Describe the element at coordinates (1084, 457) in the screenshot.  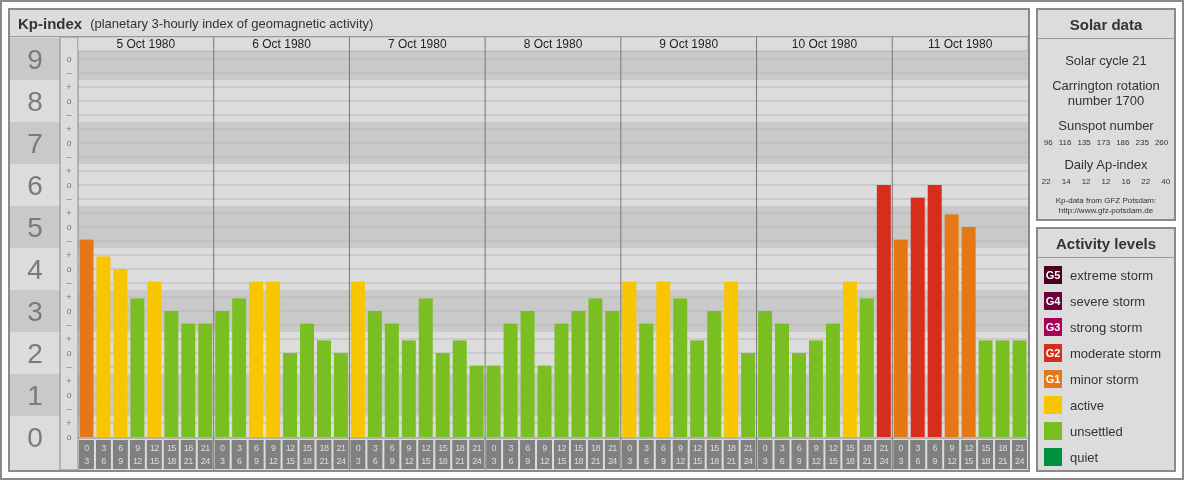
I see `legend-label: quiet` at that location.